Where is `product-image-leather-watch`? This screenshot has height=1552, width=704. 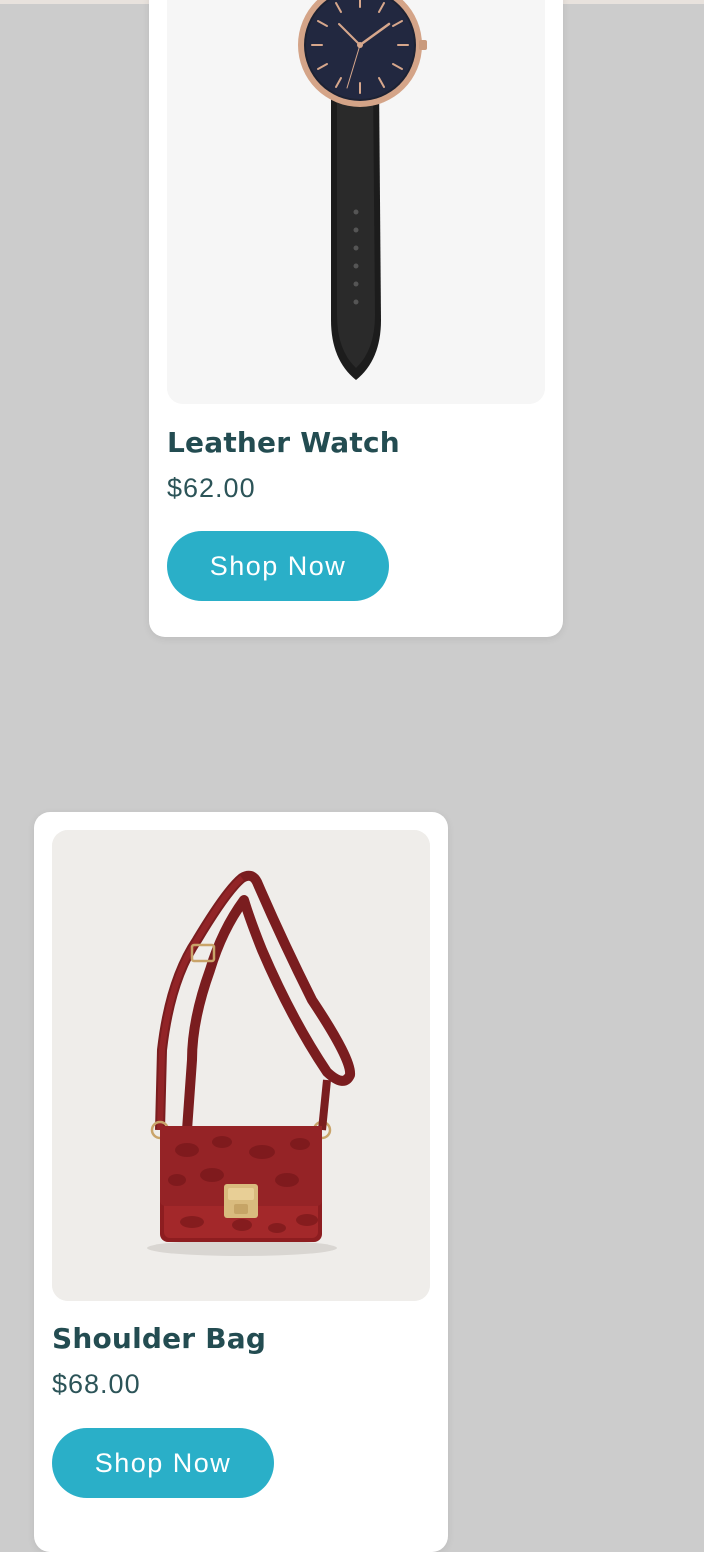 product-image-leather-watch is located at coordinates (356, 202).